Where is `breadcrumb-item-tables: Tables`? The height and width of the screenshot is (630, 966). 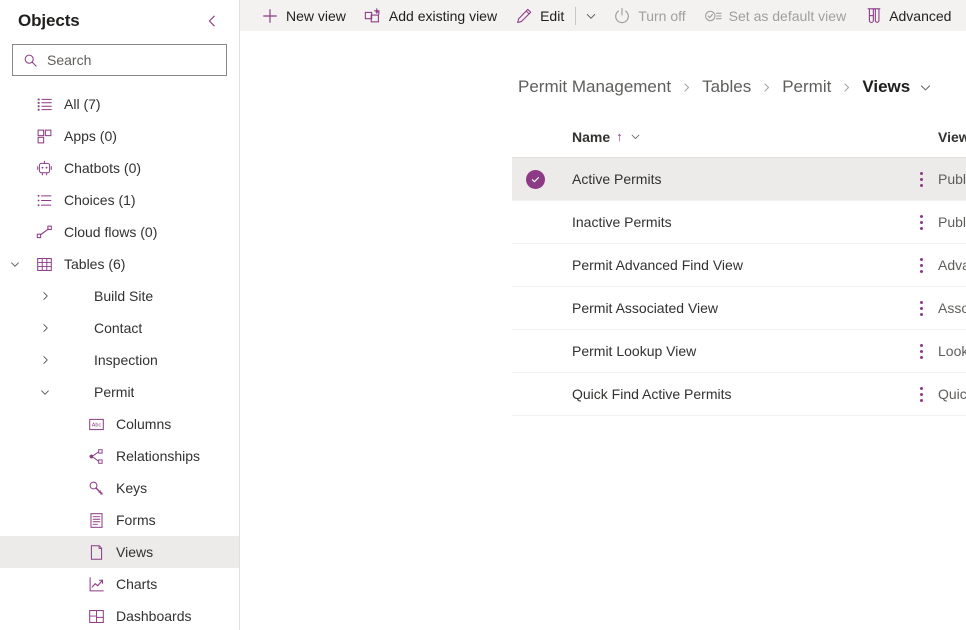
breadcrumb-item-tables: Tables is located at coordinates (726, 87).